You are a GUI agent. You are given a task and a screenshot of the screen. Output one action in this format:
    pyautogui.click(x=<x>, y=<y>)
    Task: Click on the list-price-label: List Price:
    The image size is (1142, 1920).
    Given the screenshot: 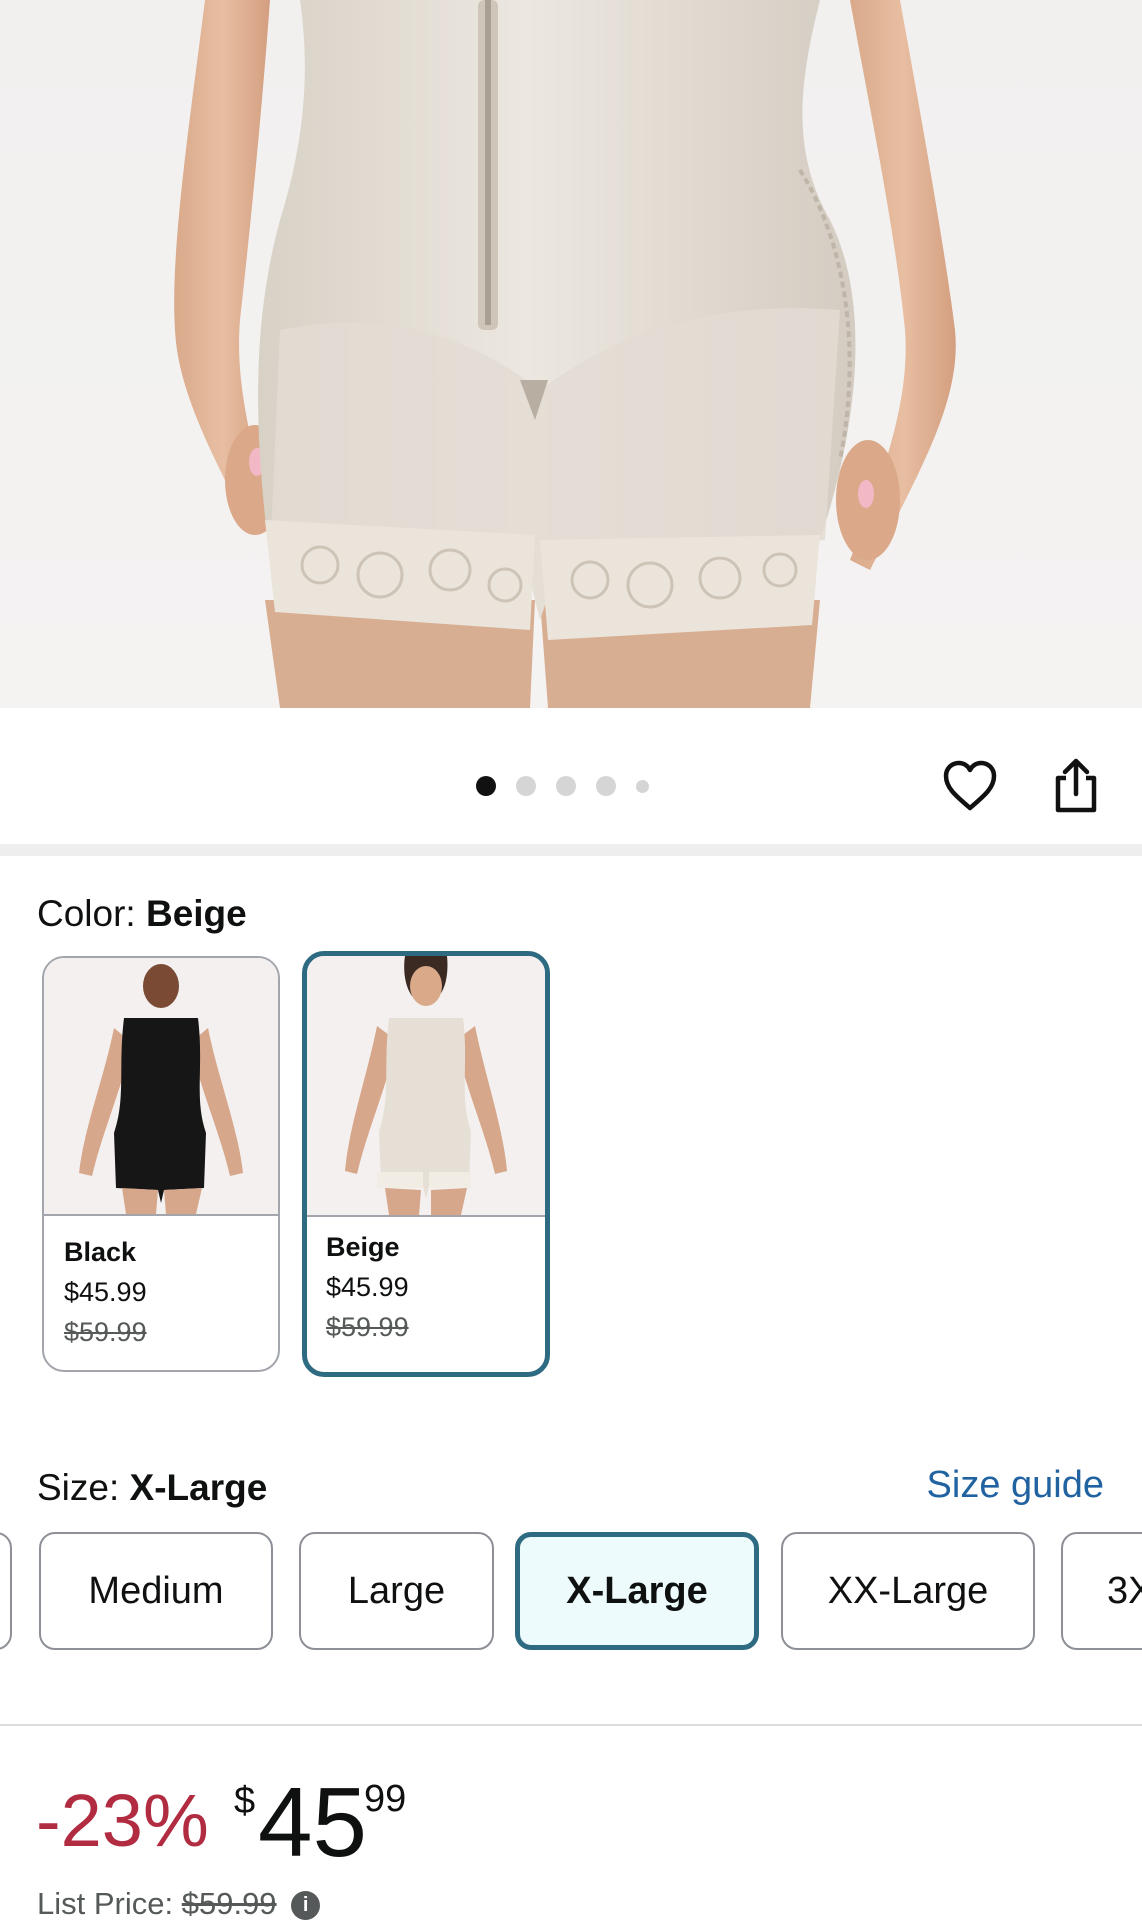 What is the action you would take?
    pyautogui.click(x=105, y=1903)
    